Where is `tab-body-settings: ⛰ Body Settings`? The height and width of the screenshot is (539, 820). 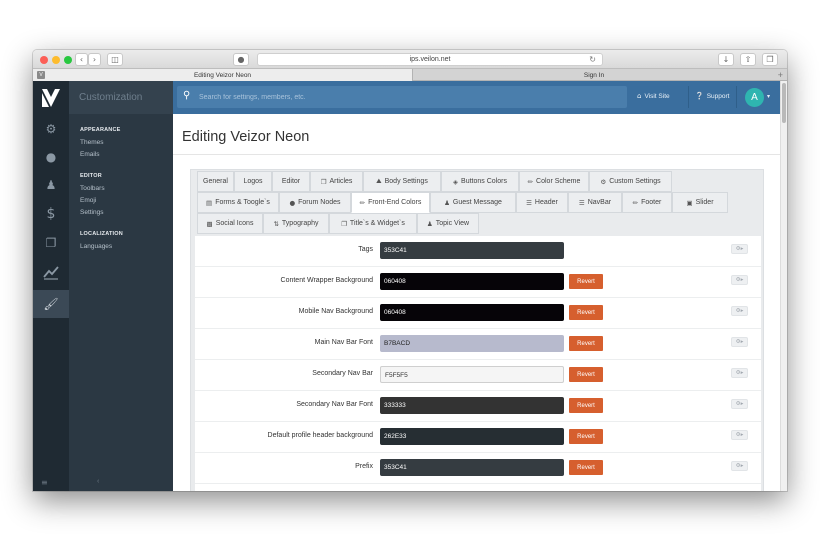
tab-body-settings: ⛰ Body Settings is located at coordinates (402, 181).